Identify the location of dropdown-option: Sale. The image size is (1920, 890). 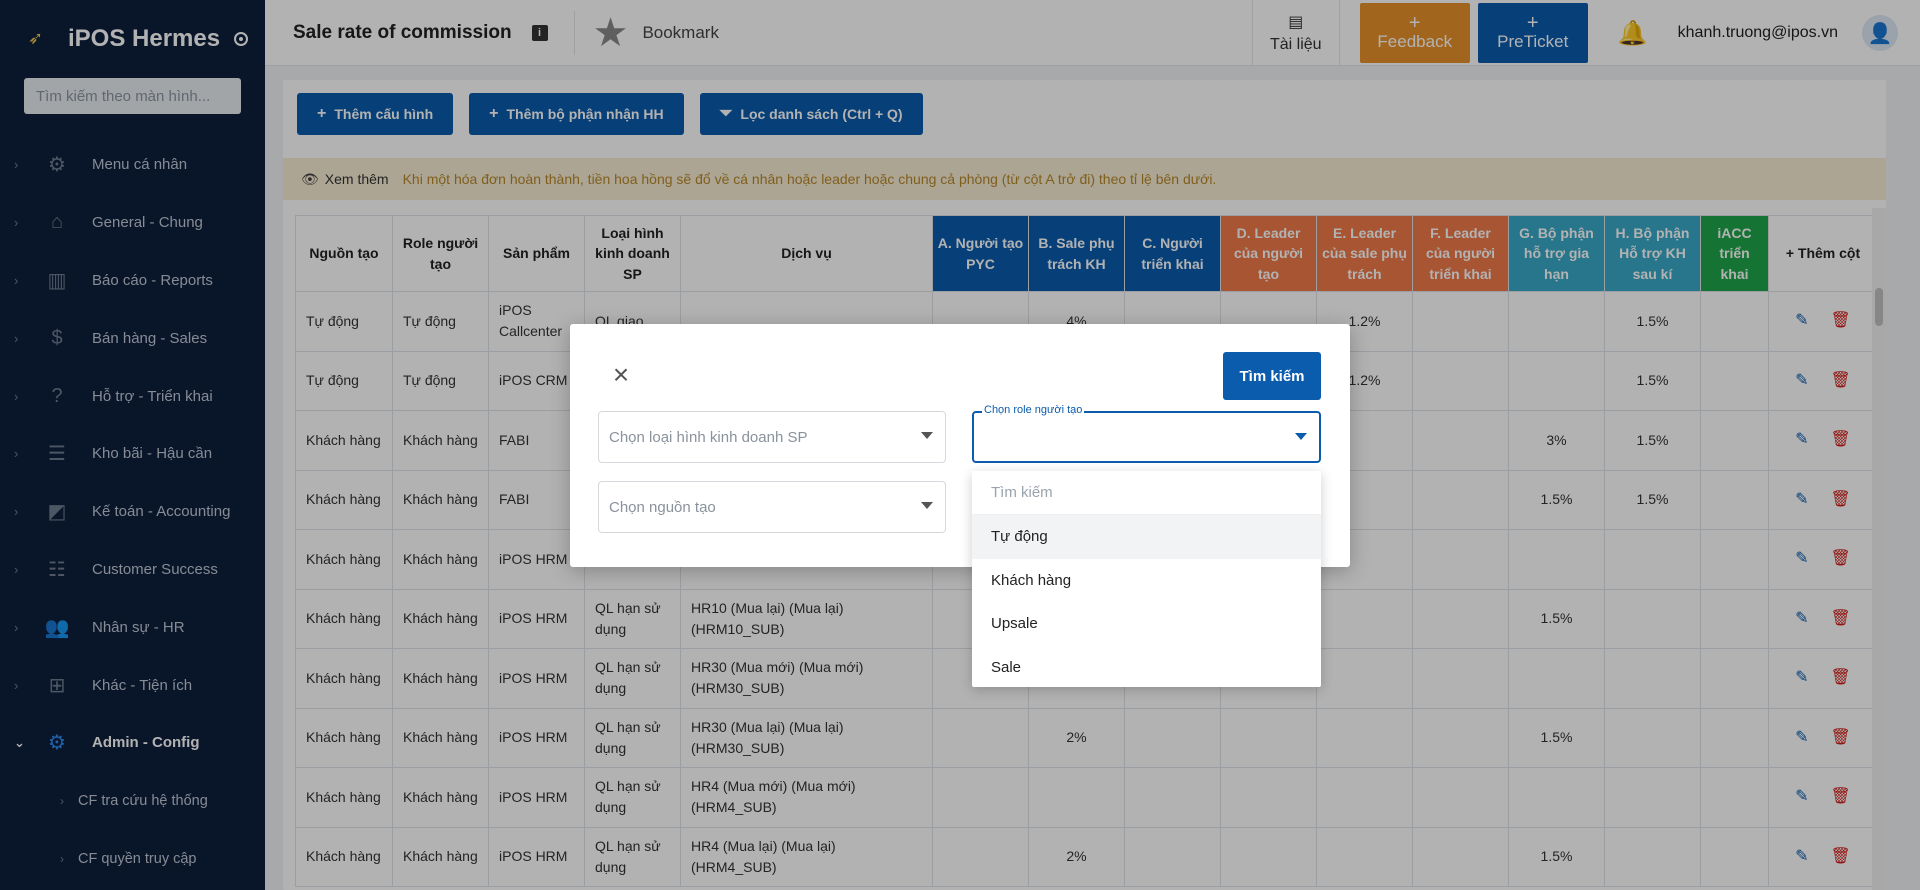
(1146, 668).